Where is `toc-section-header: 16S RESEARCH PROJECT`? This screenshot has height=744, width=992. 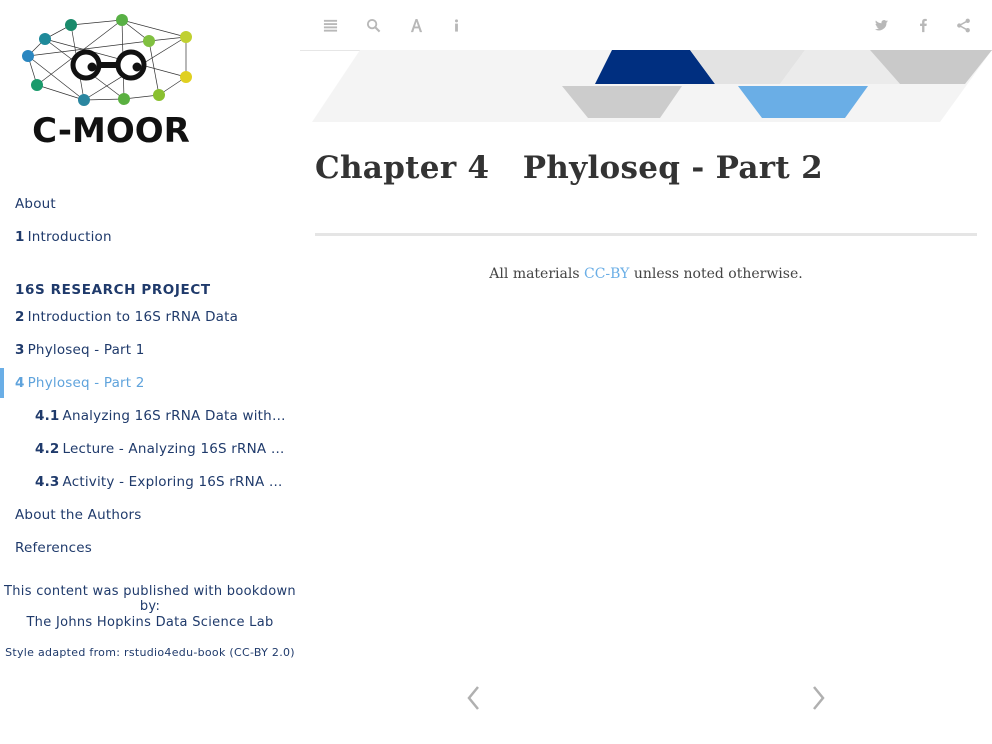
toc-section-header: 16S RESEARCH PROJECT is located at coordinates (113, 290).